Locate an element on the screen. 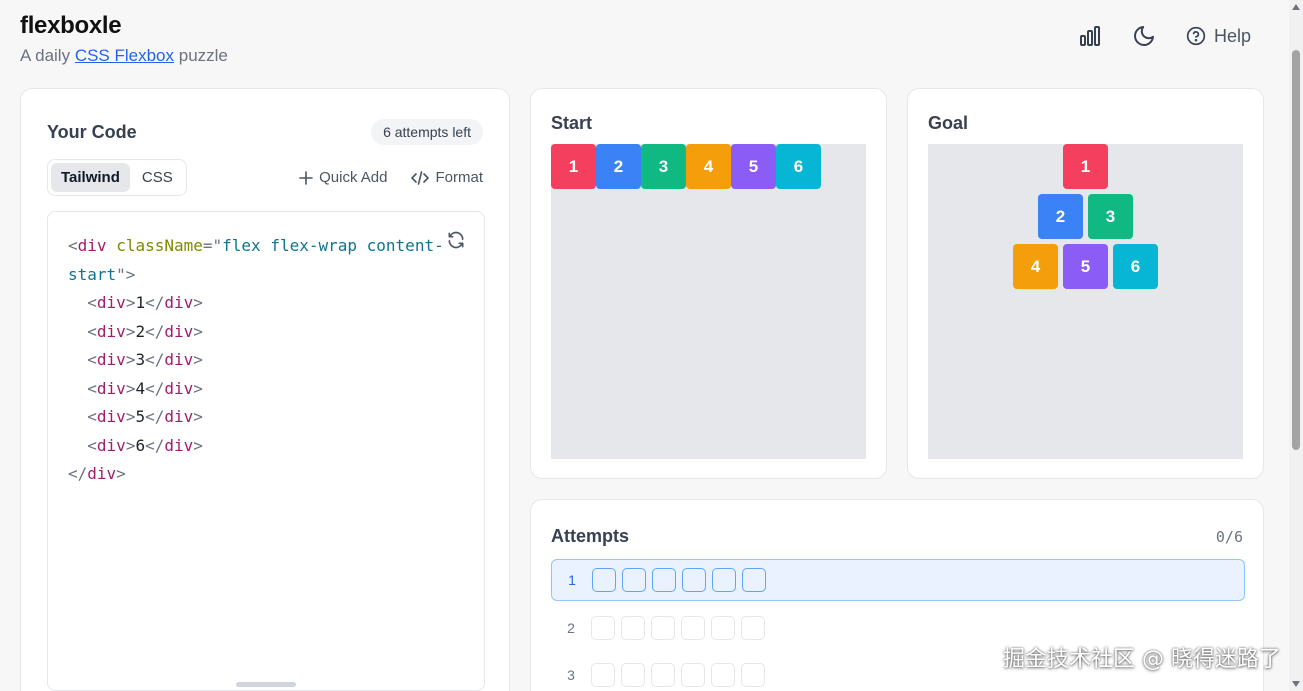 The image size is (1303, 691). attempt-number: 3 is located at coordinates (571, 675).